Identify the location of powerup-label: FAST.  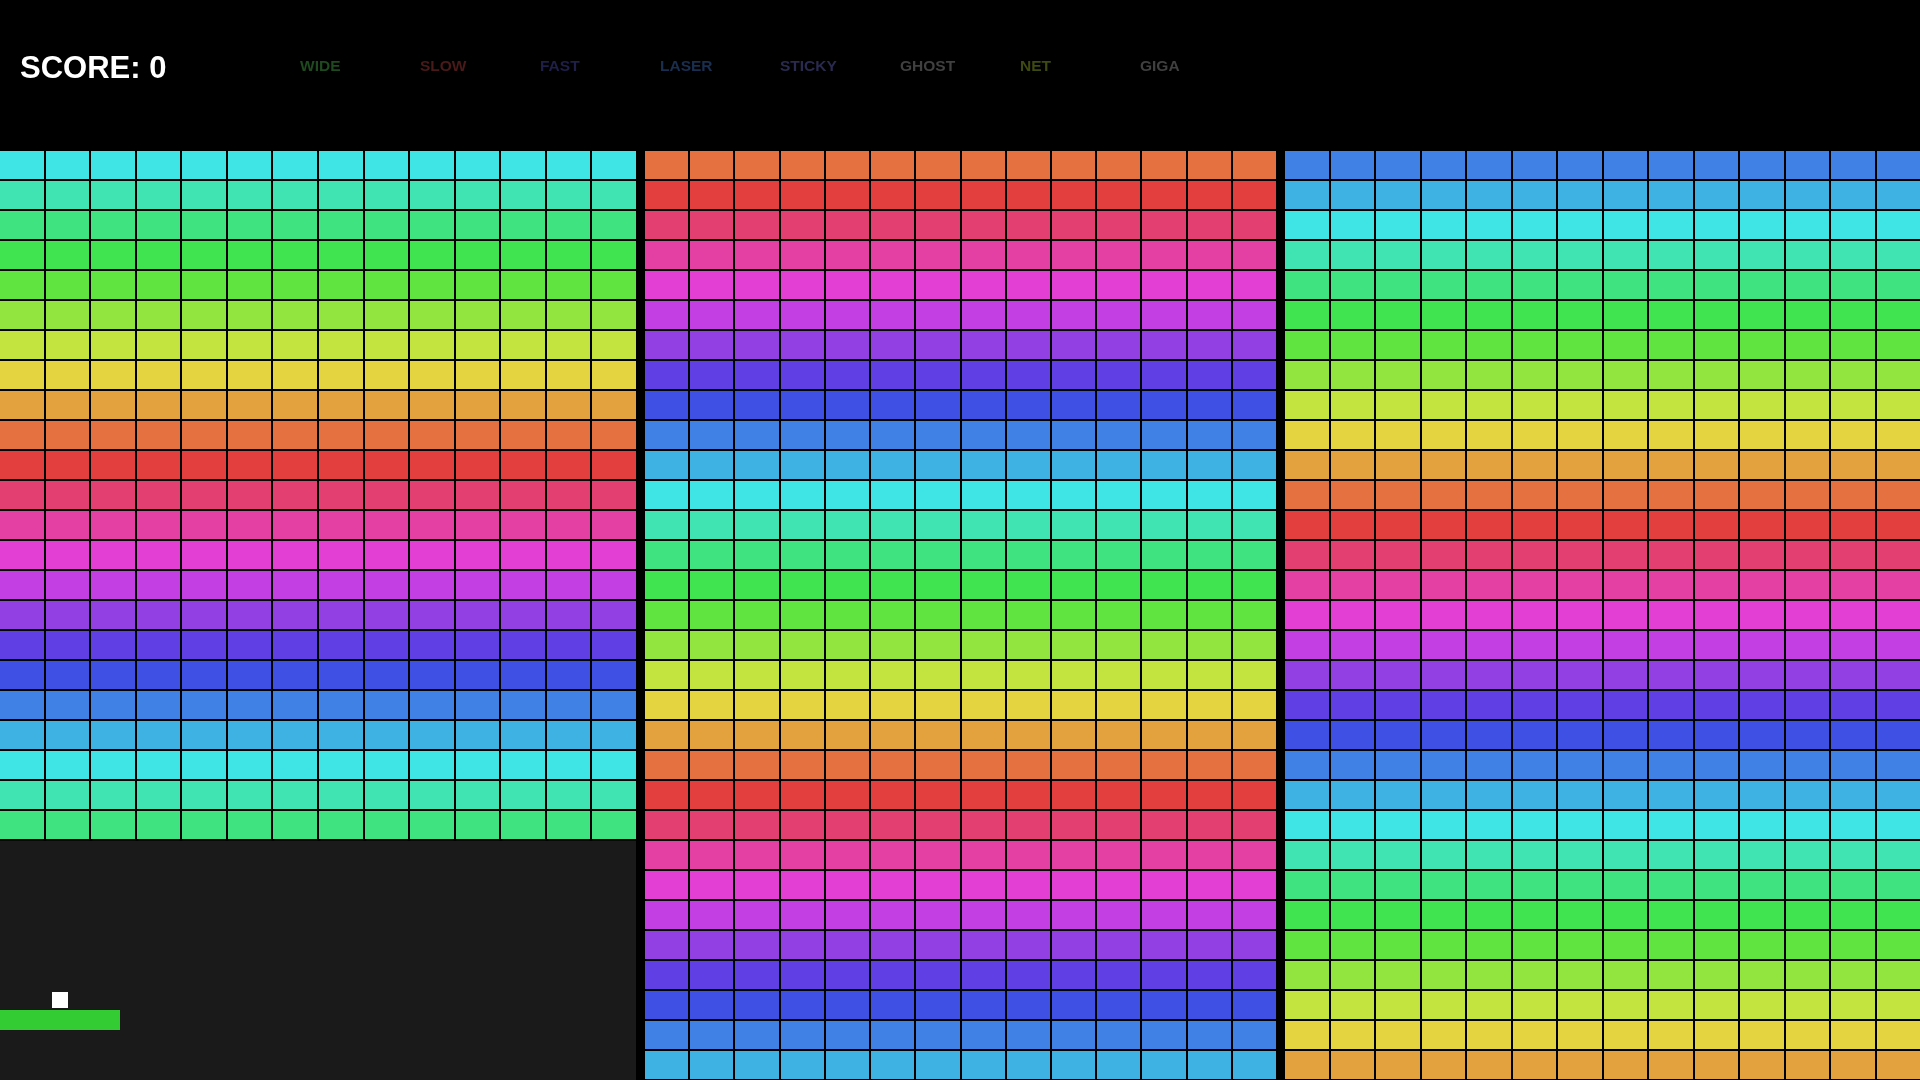
(560, 65).